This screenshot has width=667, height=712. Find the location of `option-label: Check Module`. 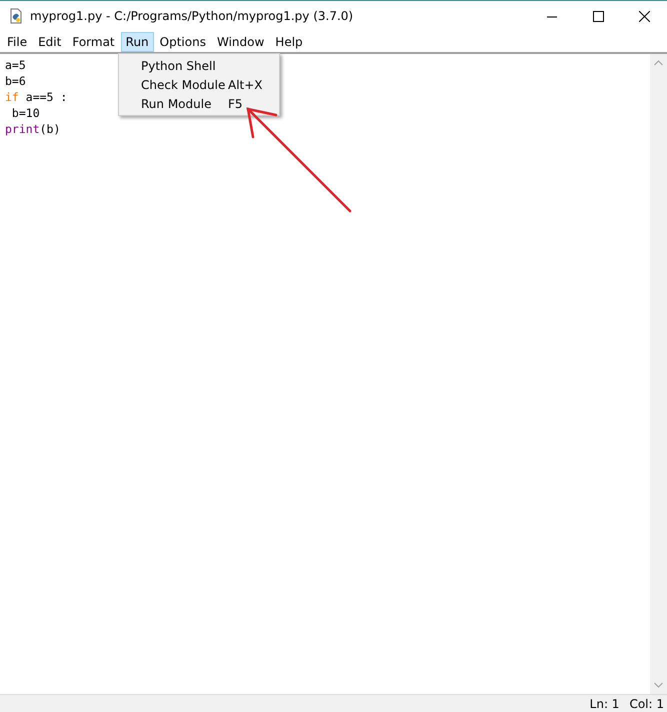

option-label: Check Module is located at coordinates (183, 85).